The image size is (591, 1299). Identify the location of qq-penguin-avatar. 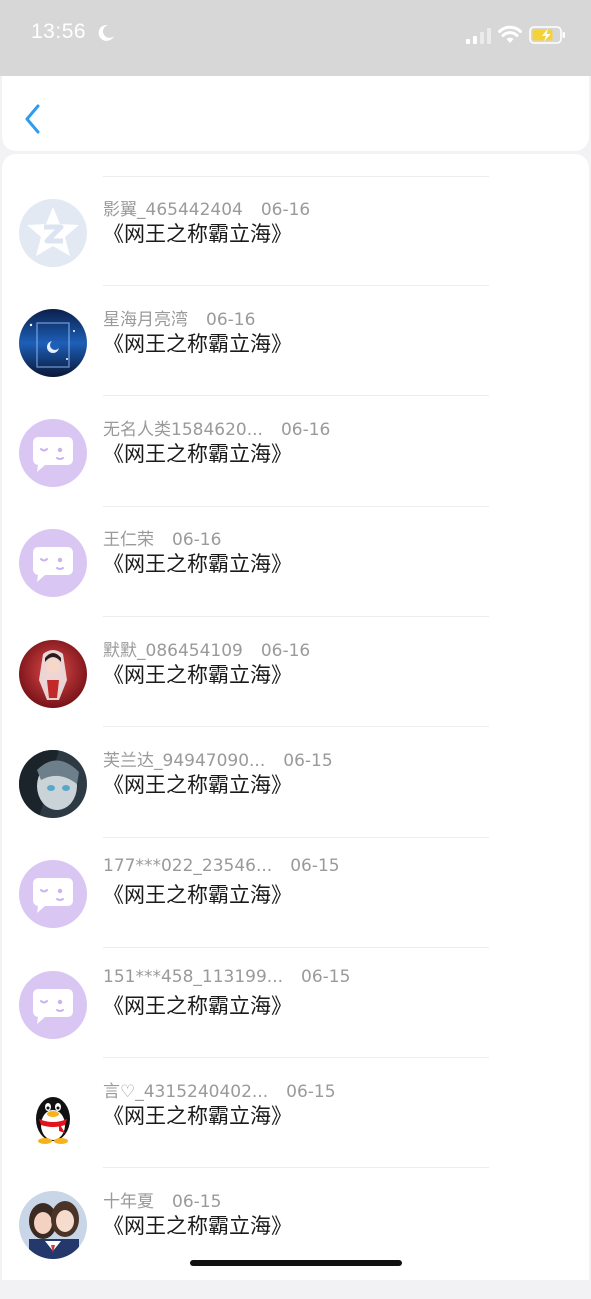
(53, 1115).